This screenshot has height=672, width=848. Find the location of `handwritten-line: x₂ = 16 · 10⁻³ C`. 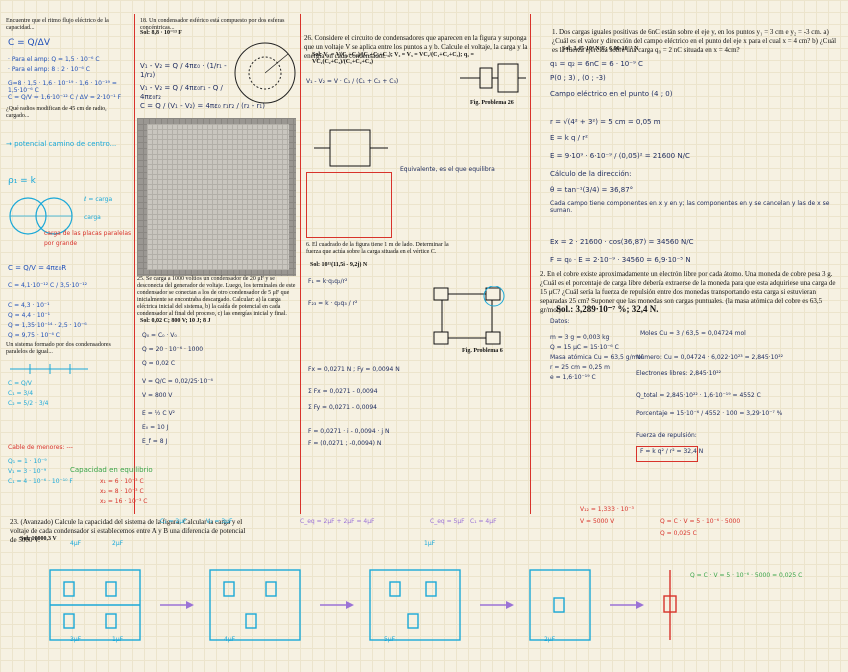

handwritten-line: x₂ = 16 · 10⁻³ C is located at coordinates (124, 501).